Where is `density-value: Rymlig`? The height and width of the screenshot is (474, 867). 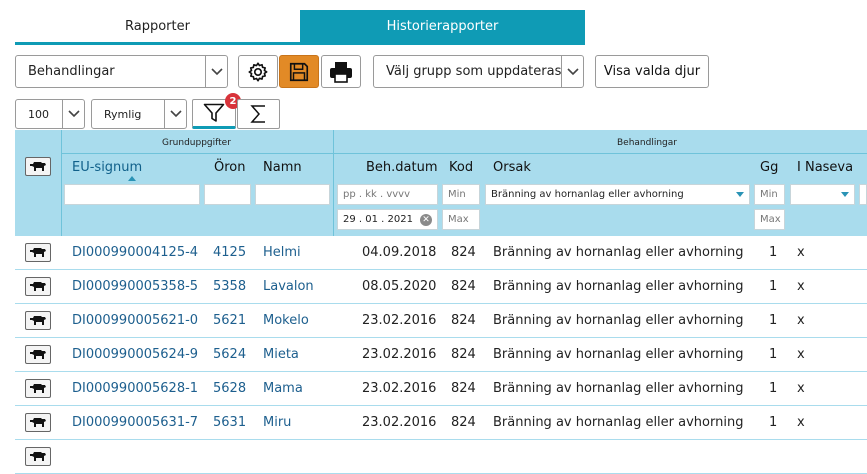 density-value: Rymlig is located at coordinates (123, 114).